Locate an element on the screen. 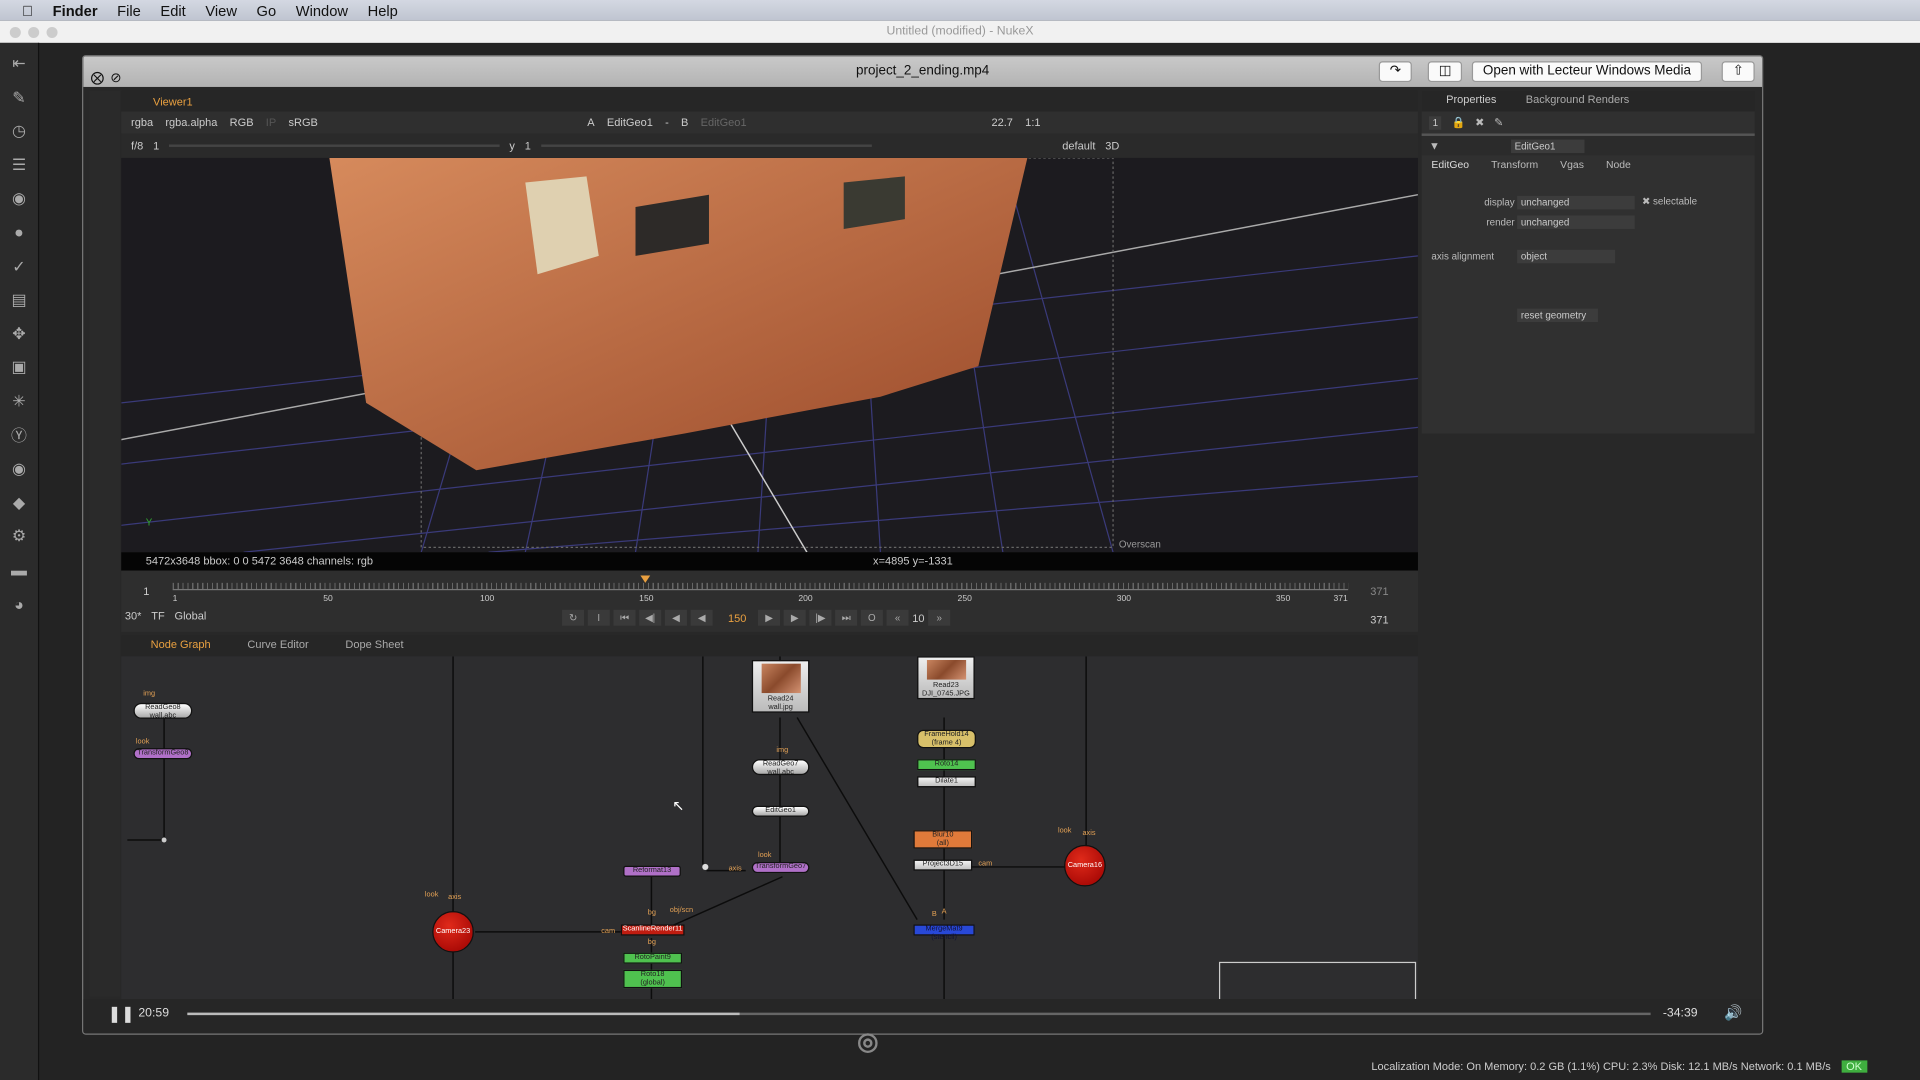  frame-ruler is located at coordinates (760, 586).